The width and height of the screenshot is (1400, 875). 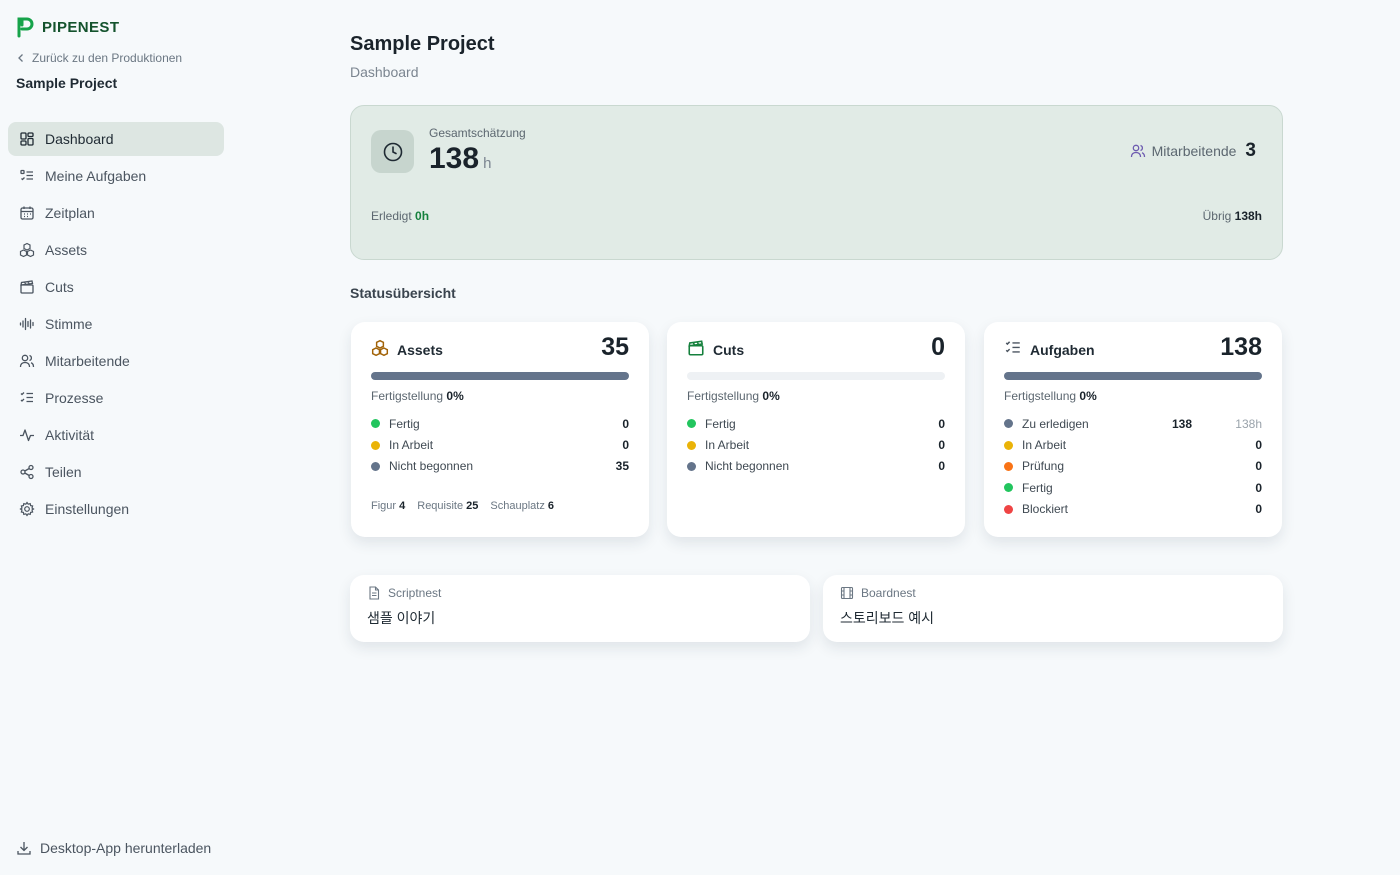 I want to click on sidebar-item-label: Prozesse, so click(x=74, y=398).